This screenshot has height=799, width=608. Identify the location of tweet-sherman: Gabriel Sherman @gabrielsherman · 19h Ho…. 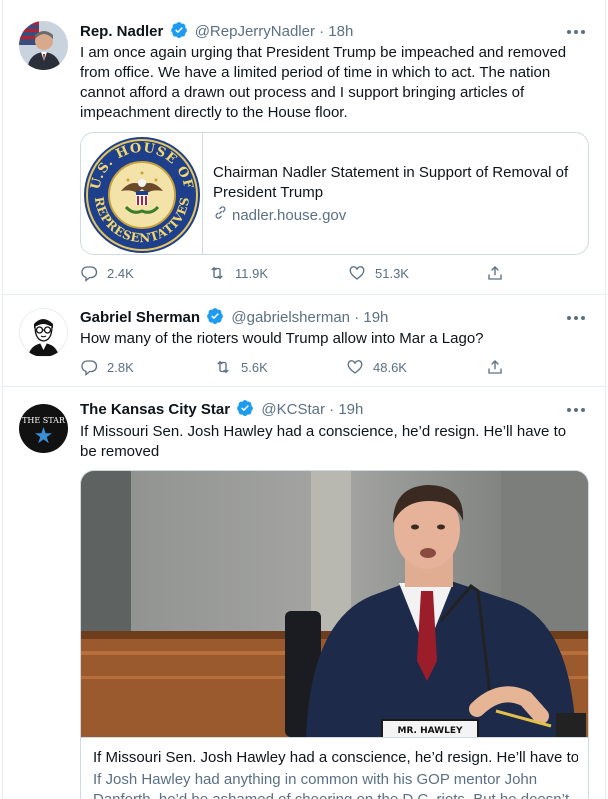
(304, 341).